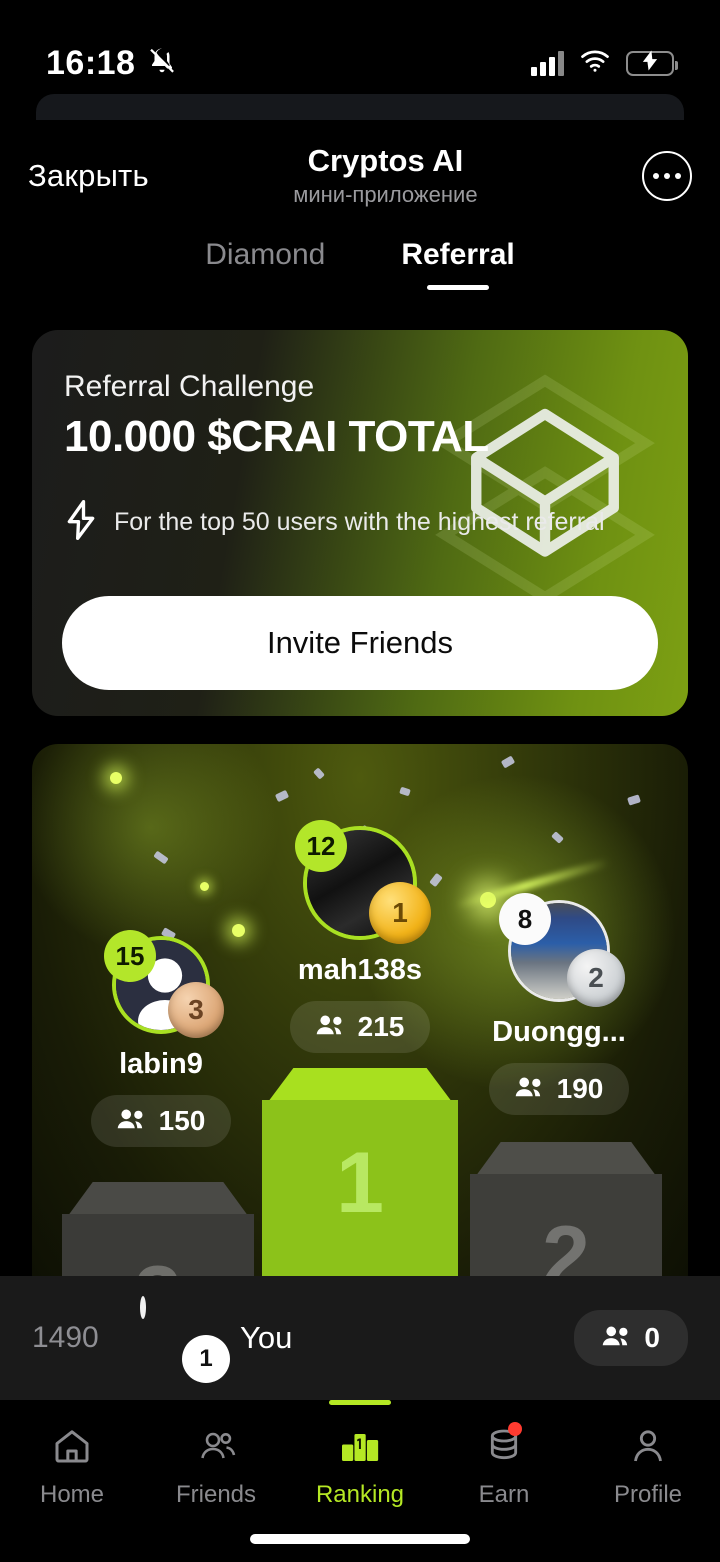 This screenshot has width=720, height=1562. Describe the element at coordinates (580, 1088) in the screenshot. I see `player-score-value: 190` at that location.